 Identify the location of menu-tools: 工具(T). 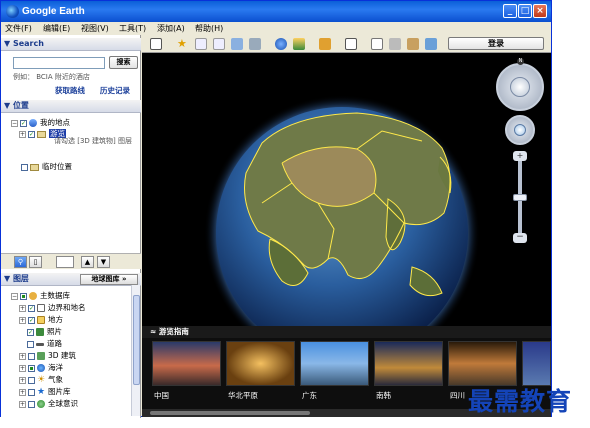
(132, 28).